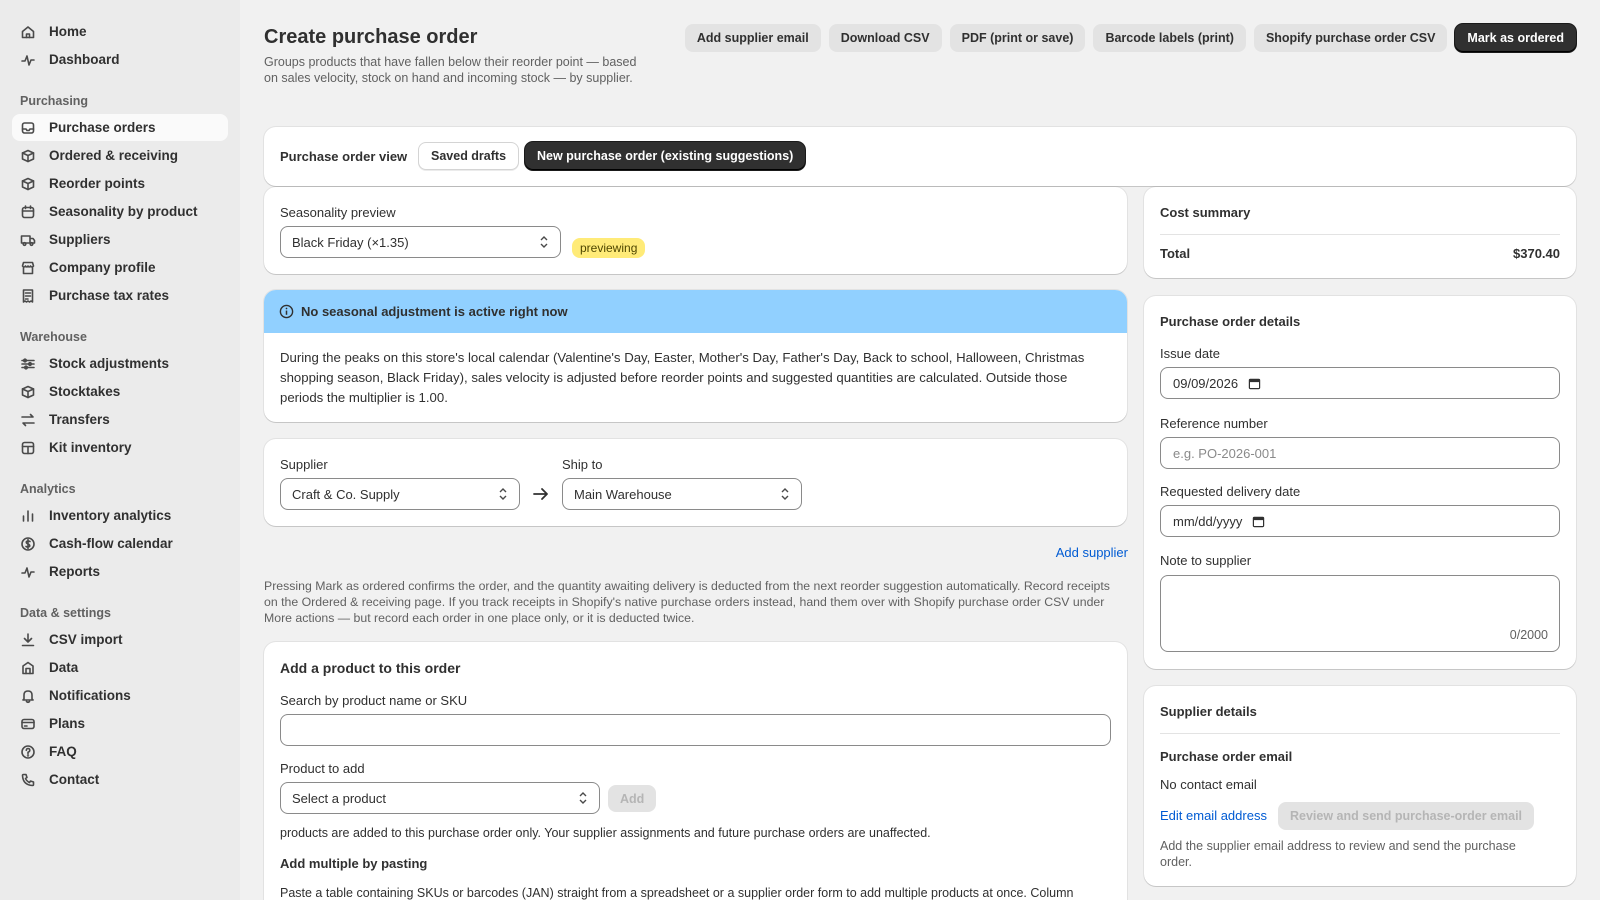  What do you see at coordinates (350, 242) in the screenshot?
I see `seasonality-value: Black Friday (×1.35)` at bounding box center [350, 242].